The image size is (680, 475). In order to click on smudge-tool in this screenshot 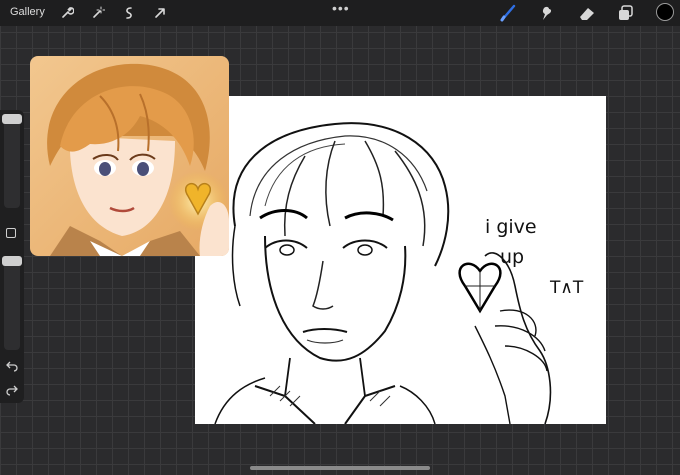, I will do `click(546, 13)`.